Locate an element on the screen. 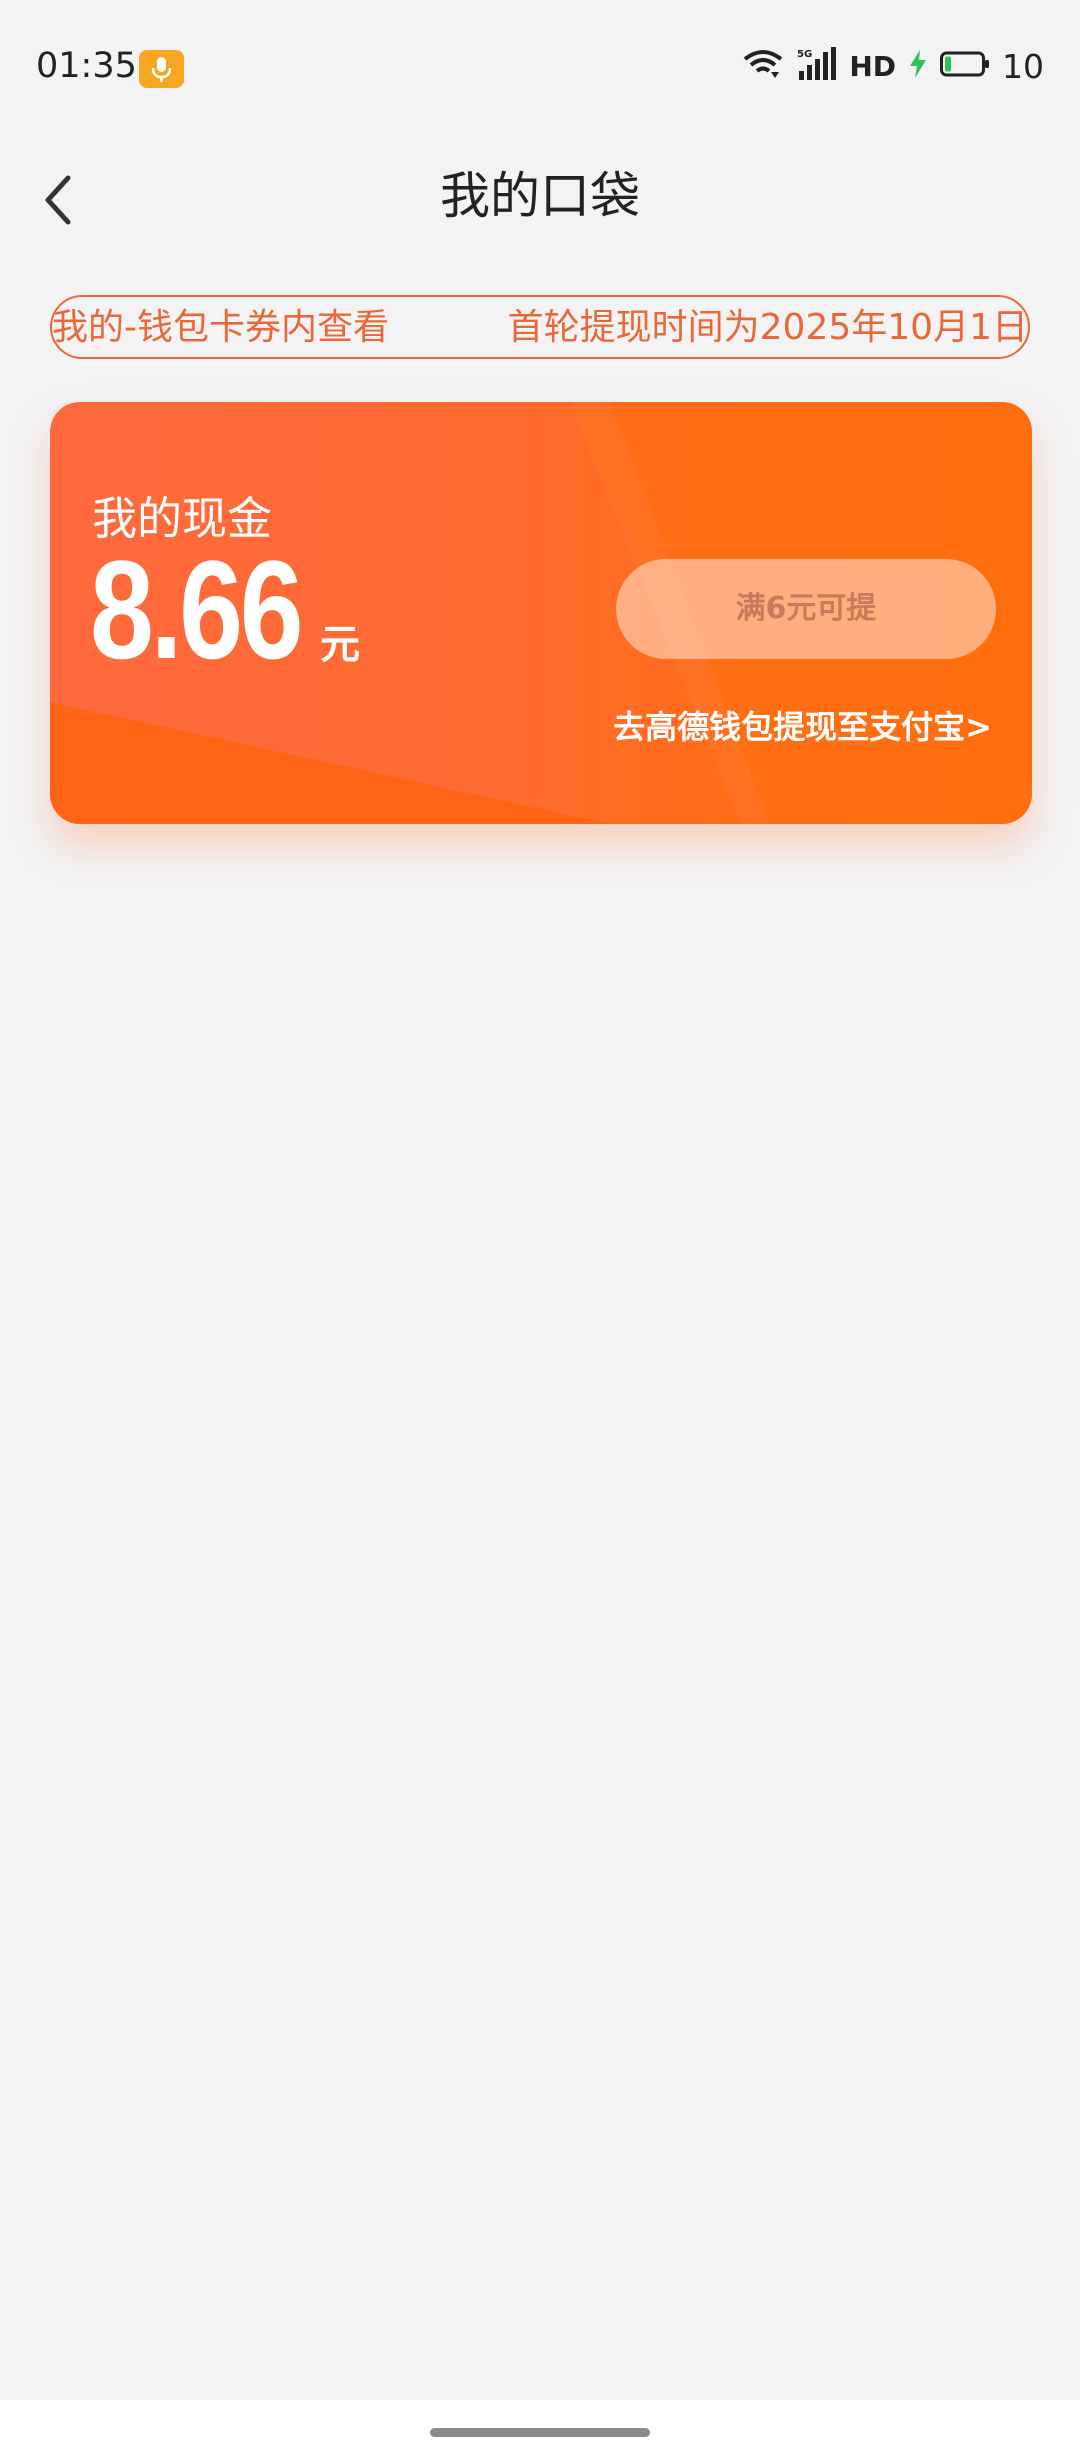 This screenshot has height=2460, width=1080. gesture-bar-area is located at coordinates (540, 2430).